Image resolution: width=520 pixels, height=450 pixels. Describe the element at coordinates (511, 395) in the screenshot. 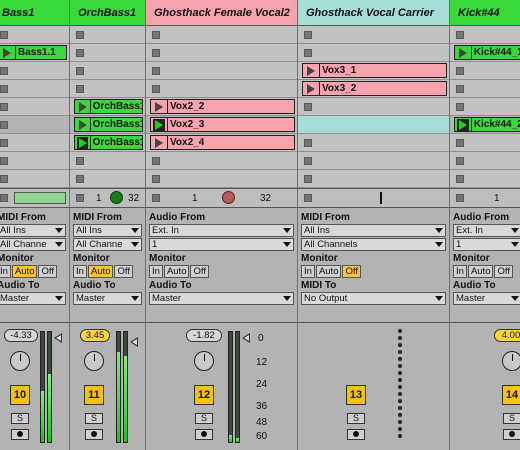

I see `track-activator: 14` at that location.